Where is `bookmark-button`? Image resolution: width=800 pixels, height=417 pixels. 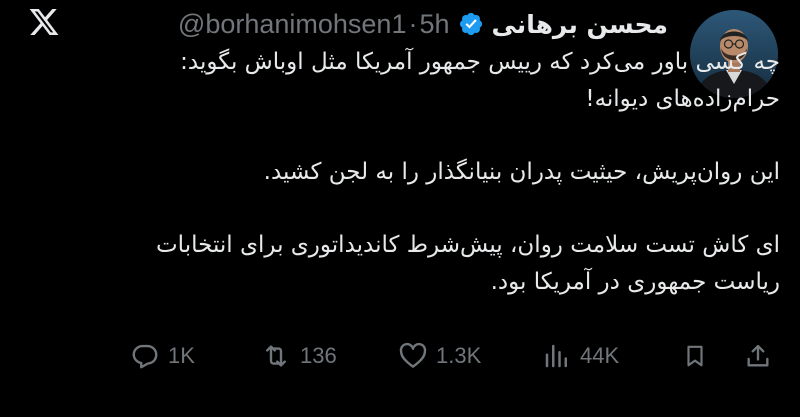 bookmark-button is located at coordinates (695, 356).